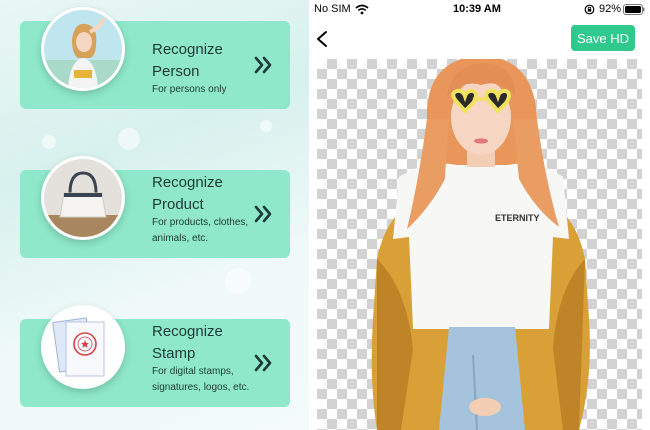 This screenshot has width=650, height=430. I want to click on status-bar: No SIM 10:39 AM 92%, so click(479, 10).